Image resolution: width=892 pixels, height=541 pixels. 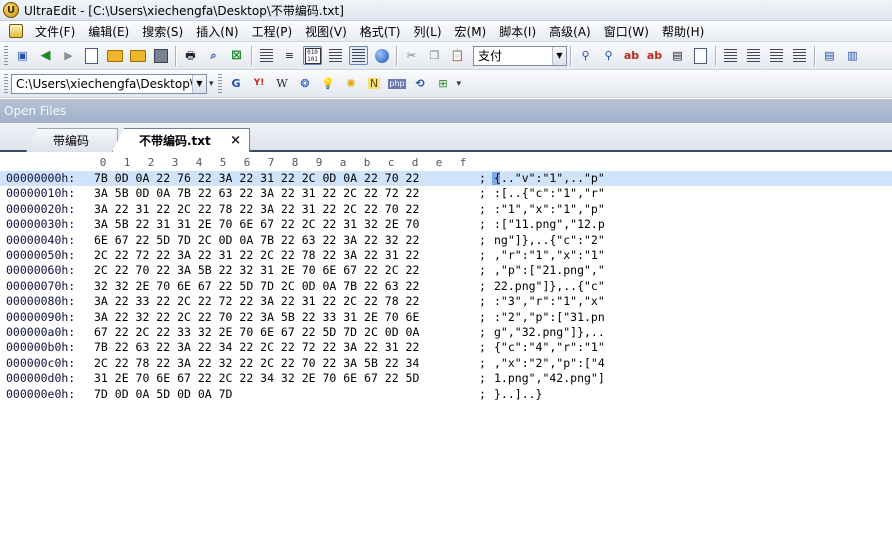 What do you see at coordinates (190, 55) in the screenshot?
I see `print-icon: 🖶` at bounding box center [190, 55].